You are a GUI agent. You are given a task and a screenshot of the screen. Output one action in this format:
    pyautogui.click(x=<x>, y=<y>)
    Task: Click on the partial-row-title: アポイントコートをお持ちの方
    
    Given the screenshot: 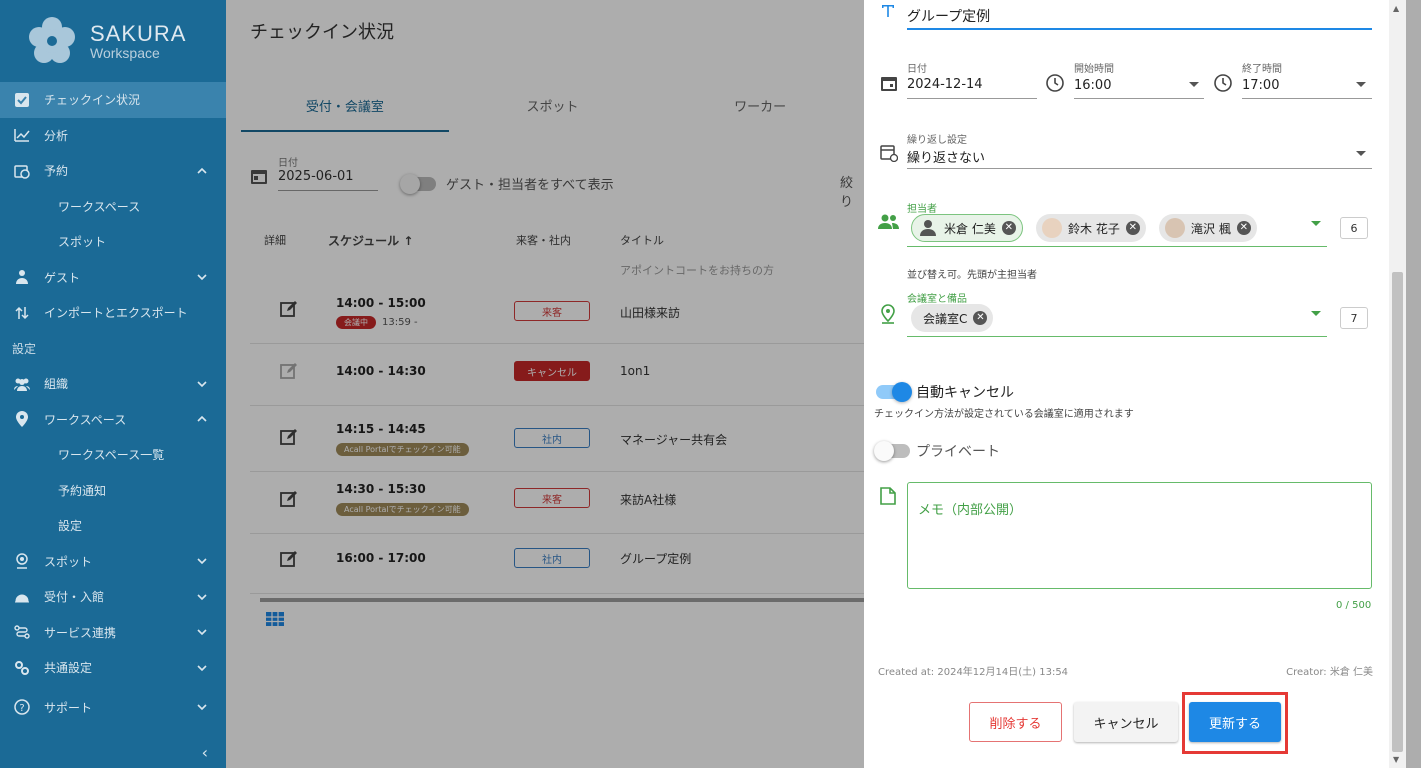 What is the action you would take?
    pyautogui.click(x=697, y=270)
    